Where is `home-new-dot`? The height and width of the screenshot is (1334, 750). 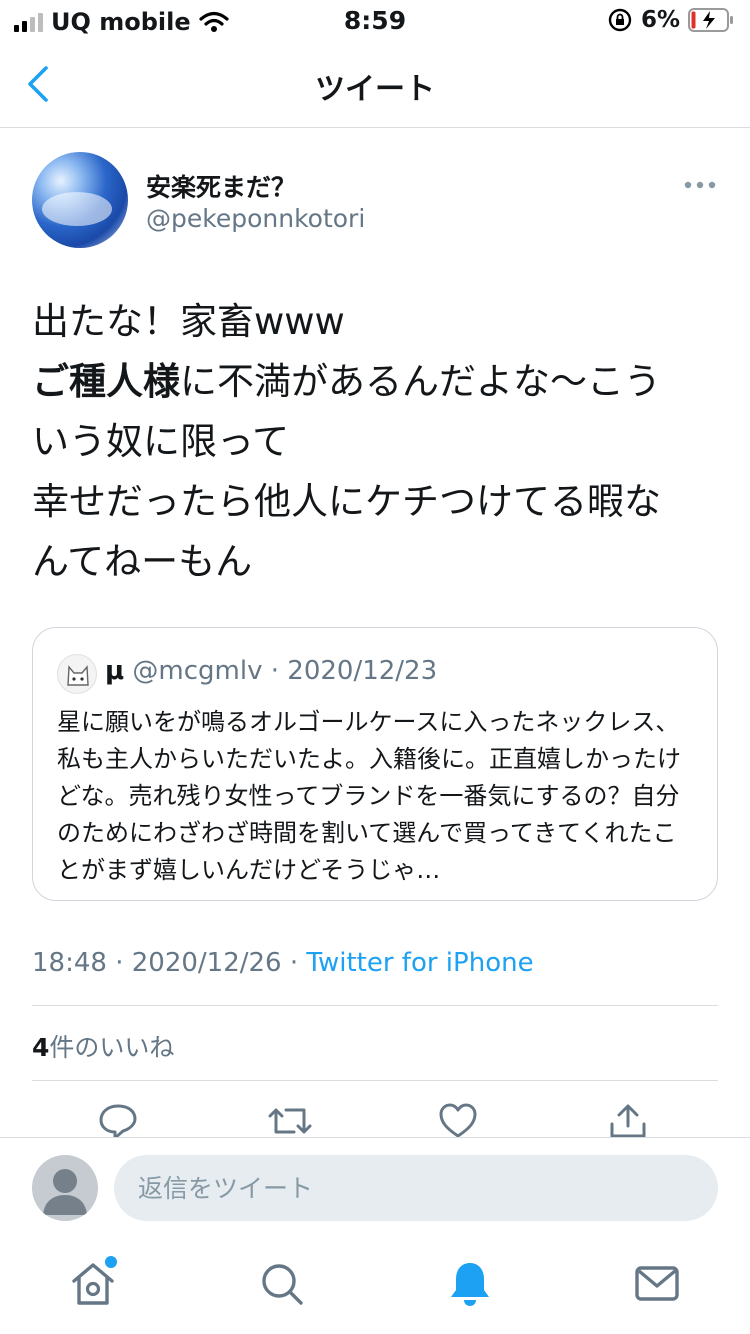 home-new-dot is located at coordinates (111, 1262).